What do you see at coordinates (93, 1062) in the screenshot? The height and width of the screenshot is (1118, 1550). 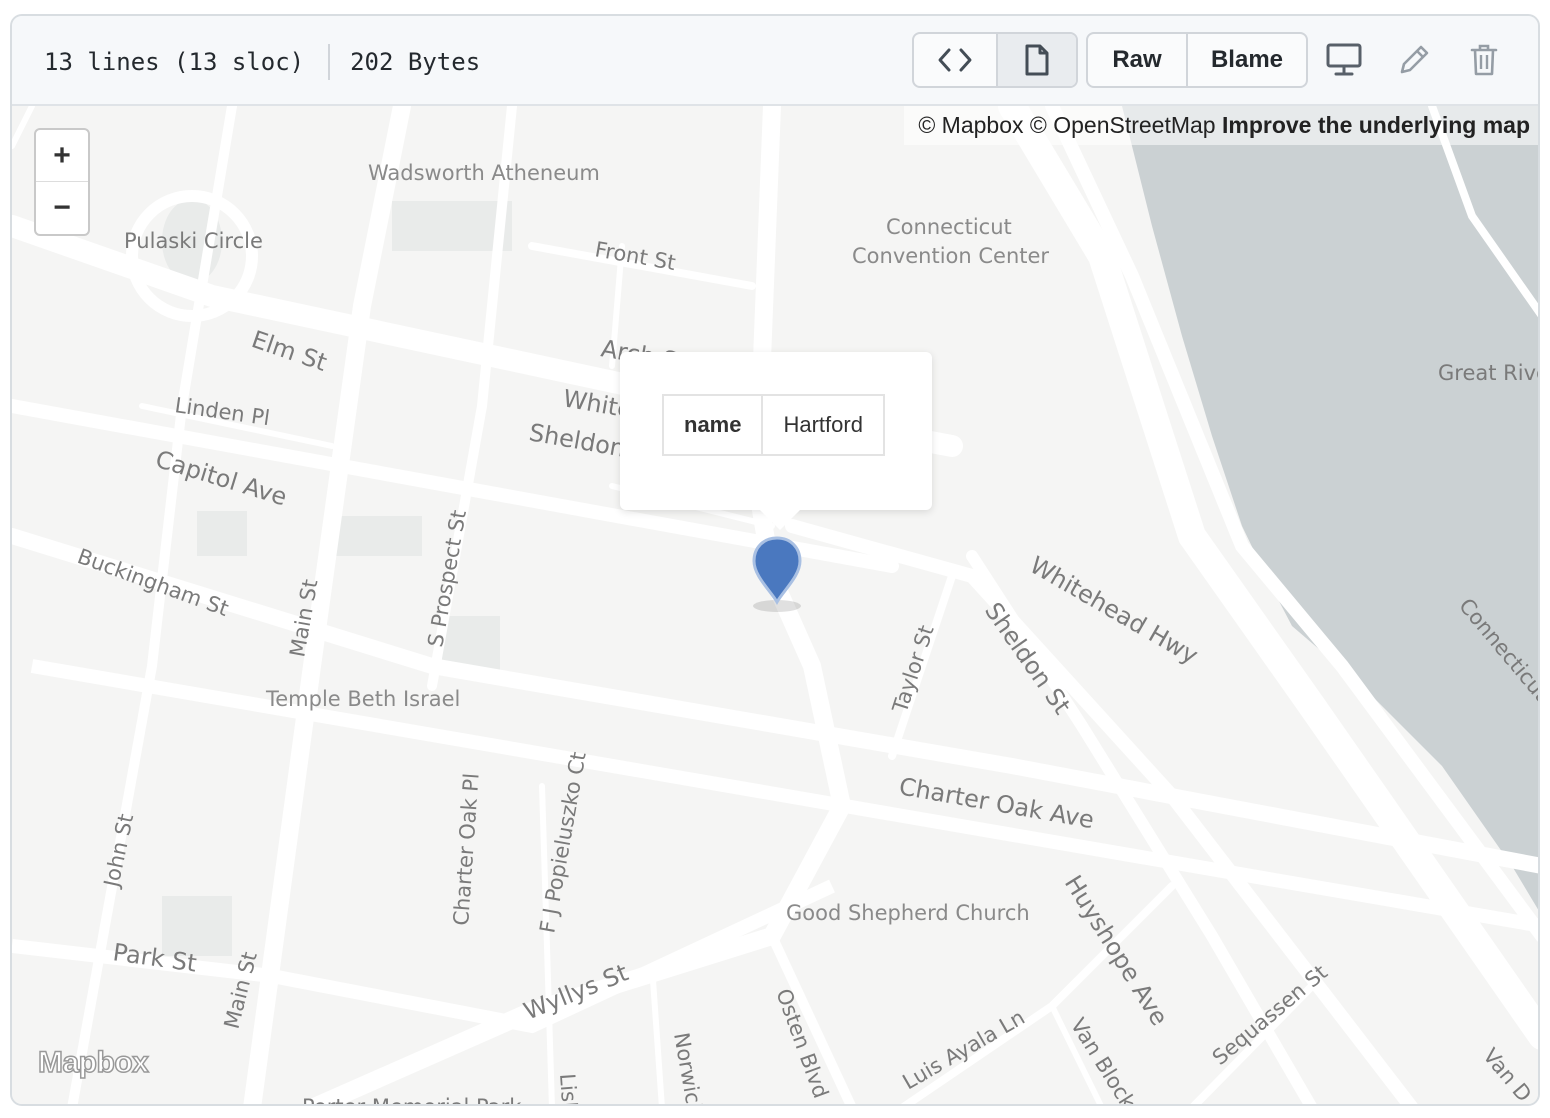 I see `mapbox-logo: Mapbox` at bounding box center [93, 1062].